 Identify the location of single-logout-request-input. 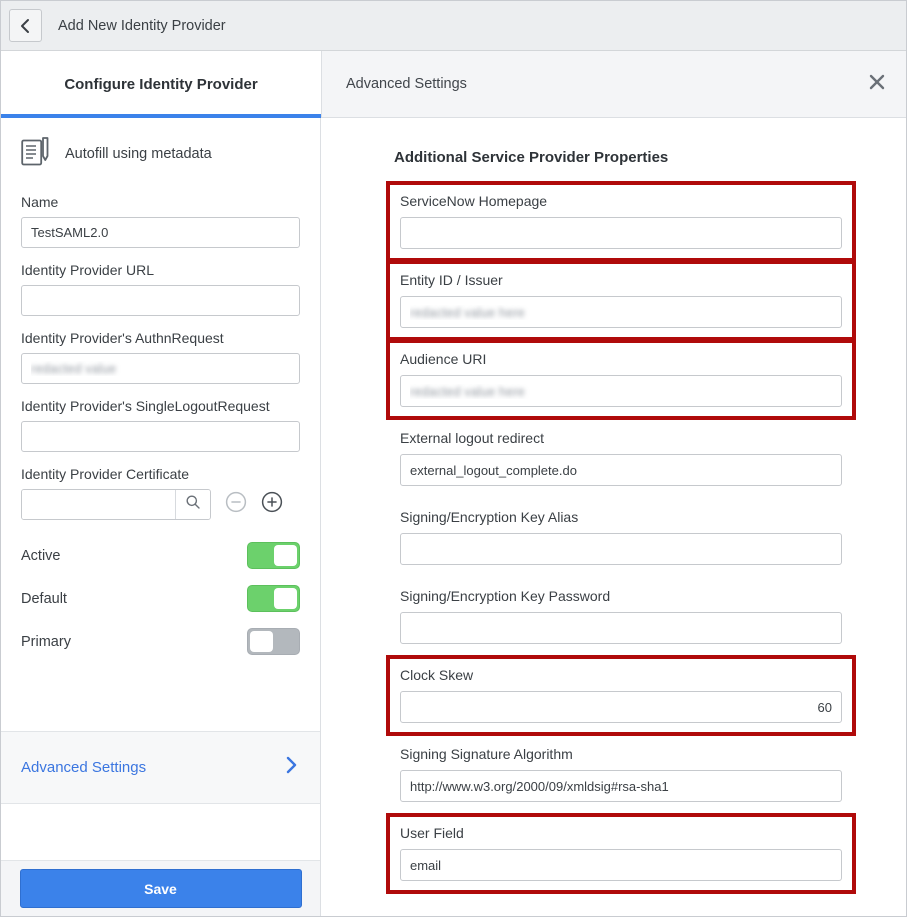
(160, 436).